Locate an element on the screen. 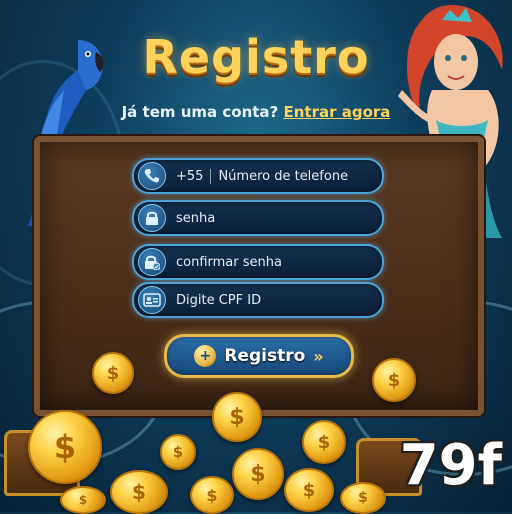  login-prompt-text: Já tem uma conta? is located at coordinates (200, 112).